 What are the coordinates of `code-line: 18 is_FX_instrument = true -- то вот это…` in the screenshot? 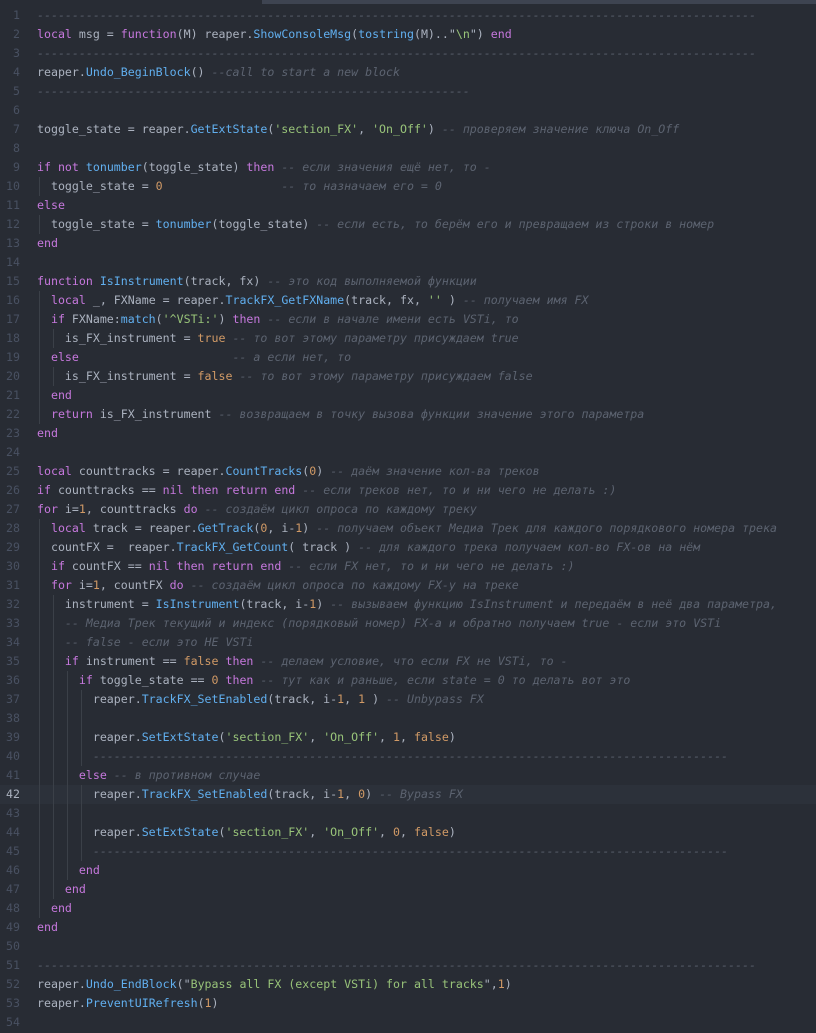 It's located at (408, 338).